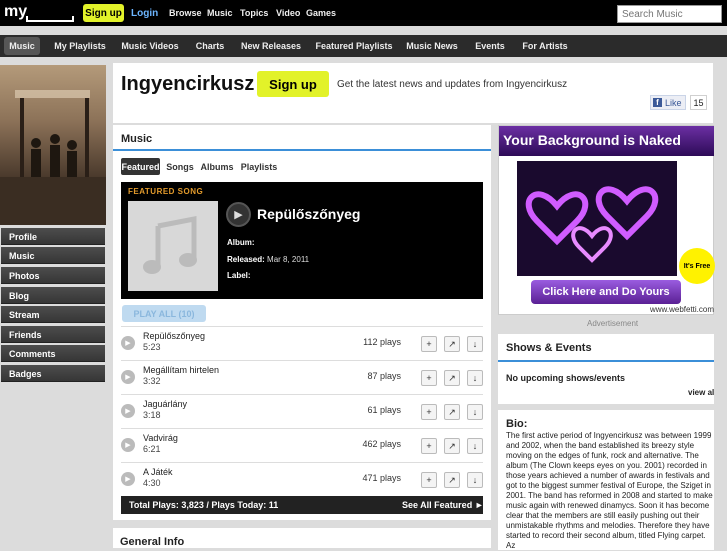 The image size is (727, 551). What do you see at coordinates (174, 336) in the screenshot?
I see `track-title: Repülőszőnyeg` at bounding box center [174, 336].